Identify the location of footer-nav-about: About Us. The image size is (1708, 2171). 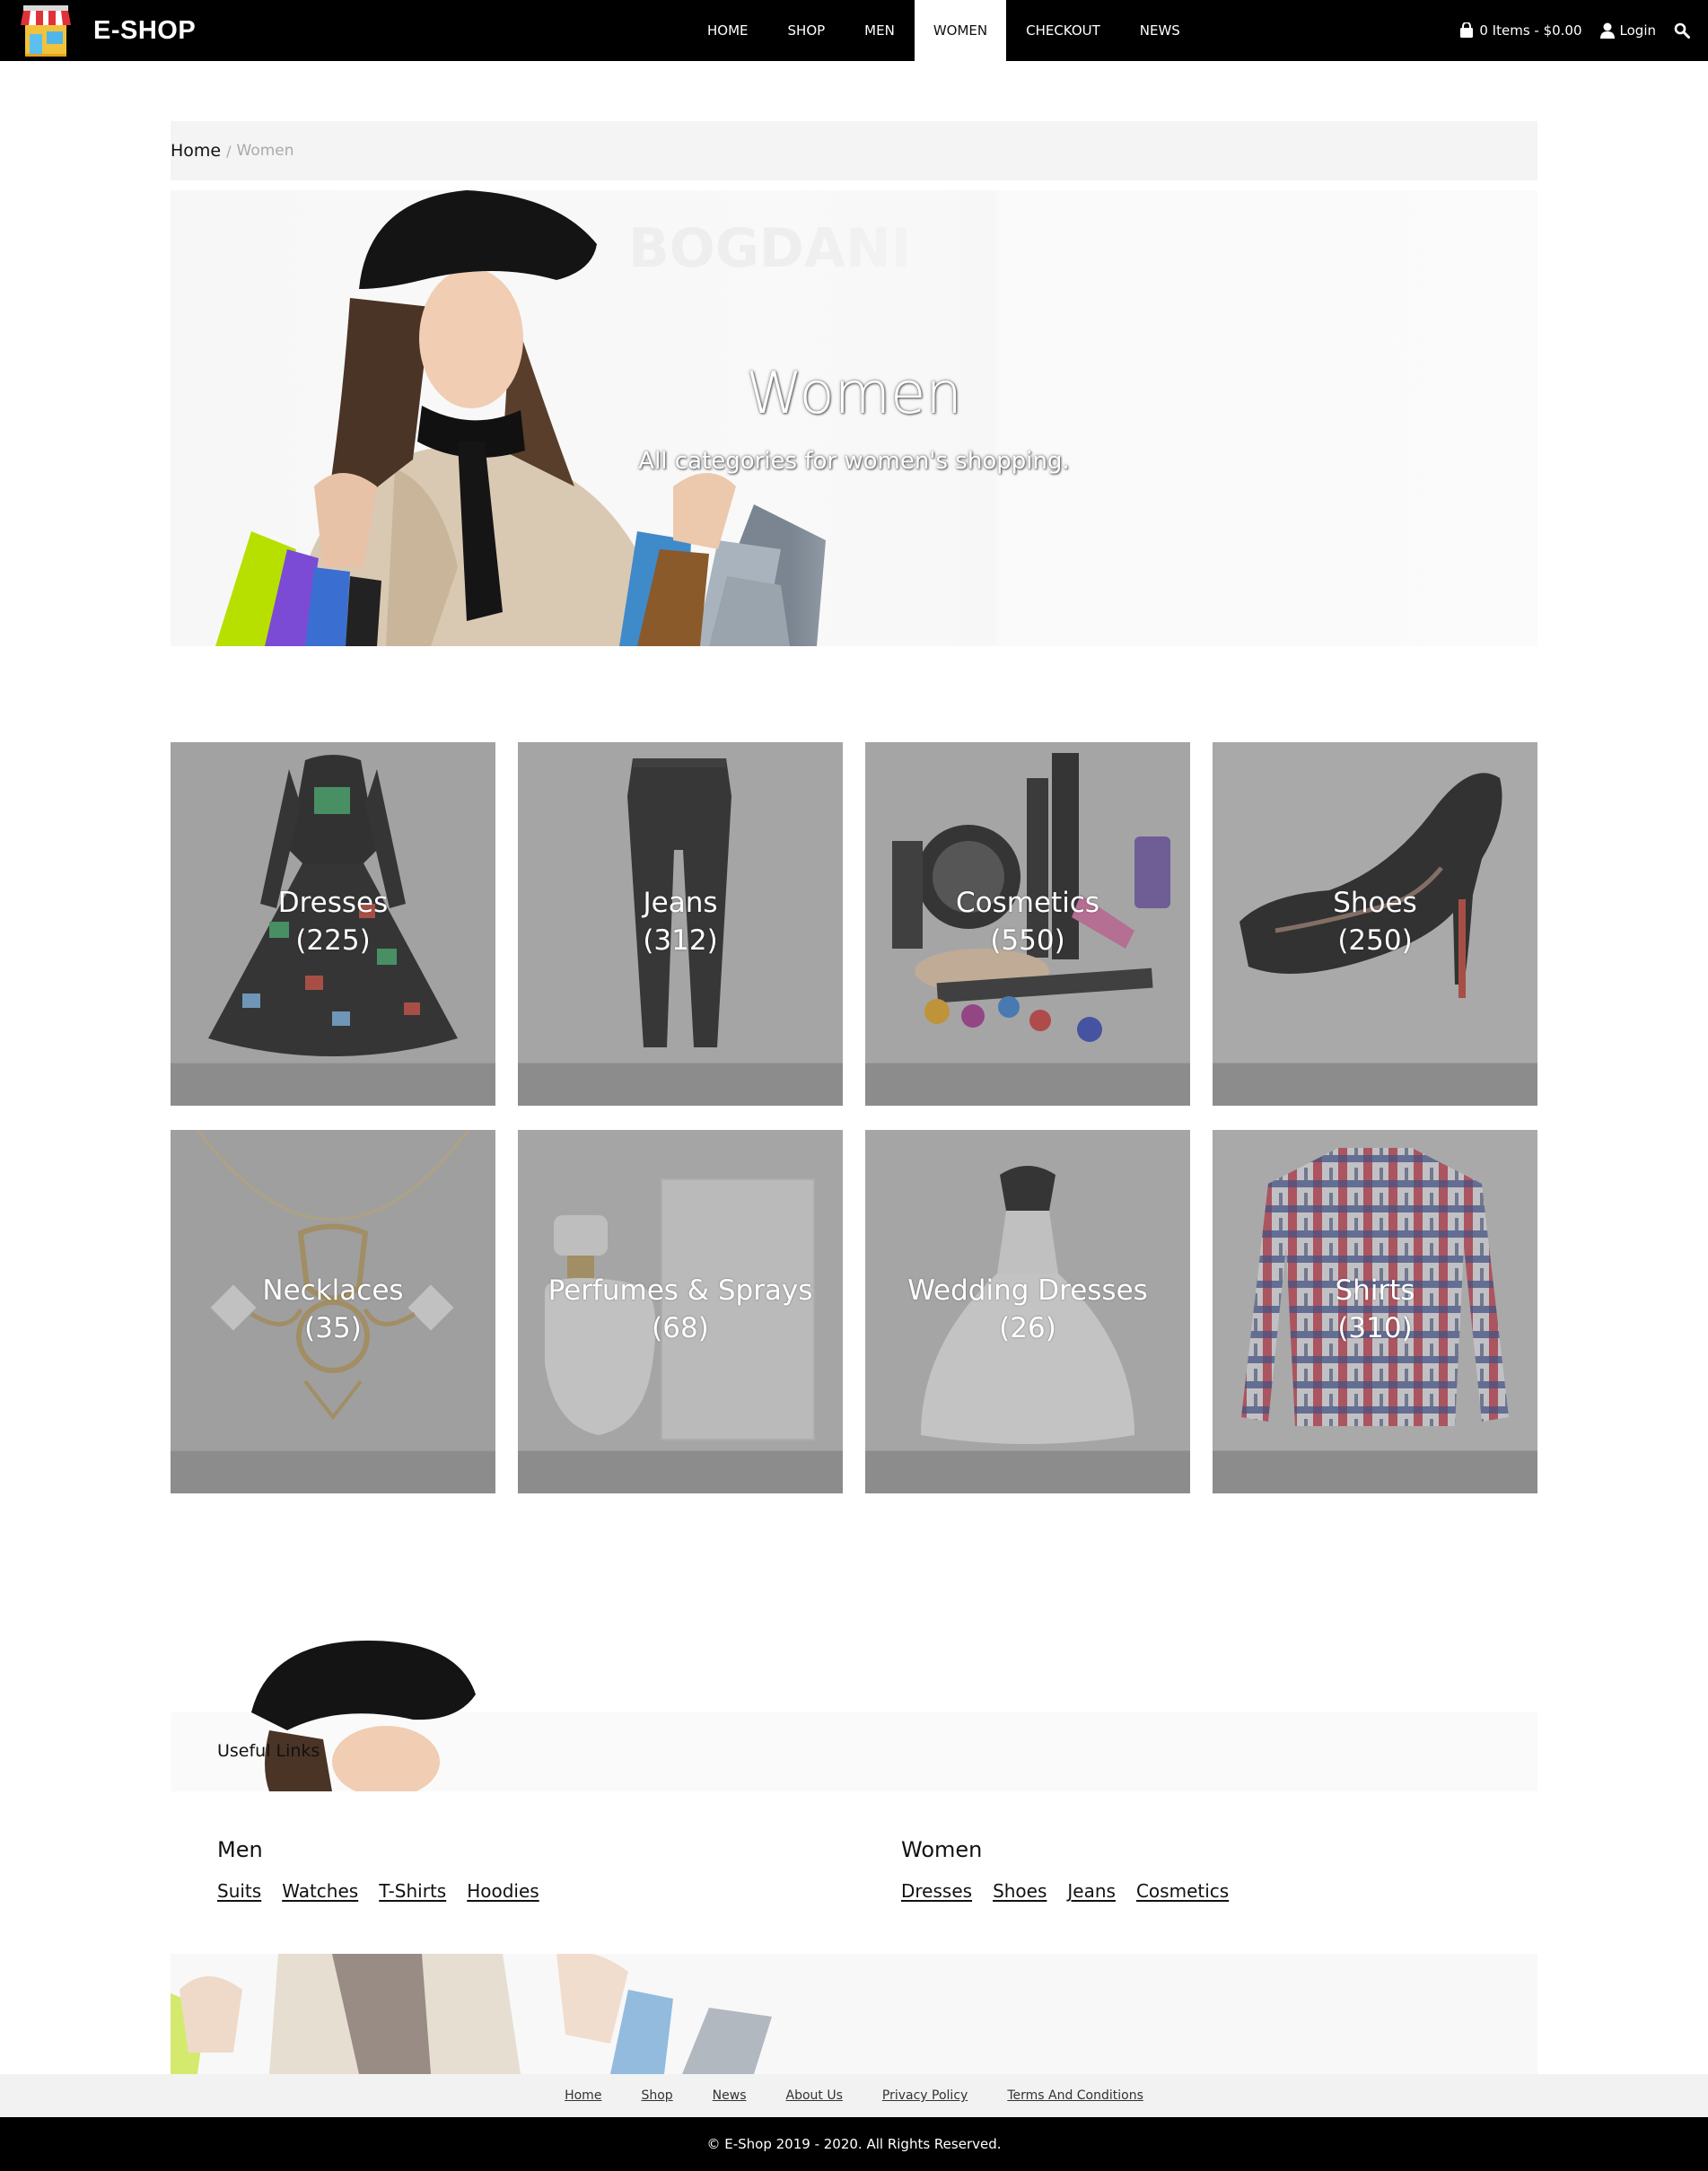
(814, 2095).